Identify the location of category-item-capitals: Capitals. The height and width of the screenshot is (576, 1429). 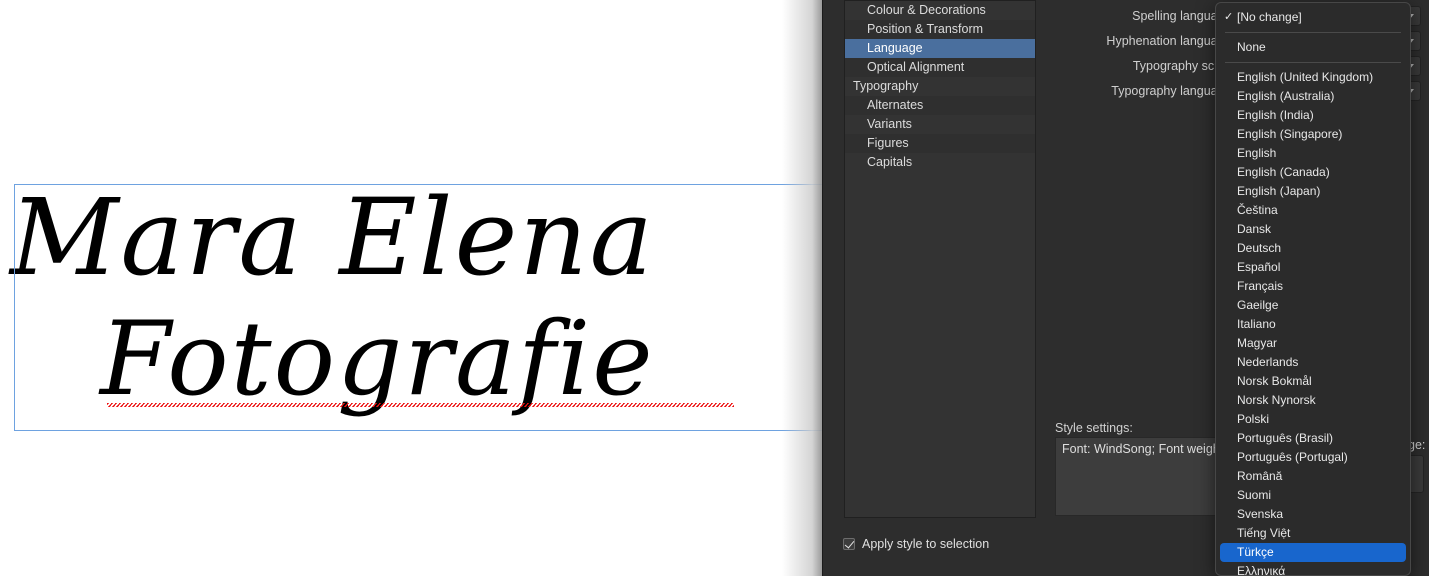
(940, 162).